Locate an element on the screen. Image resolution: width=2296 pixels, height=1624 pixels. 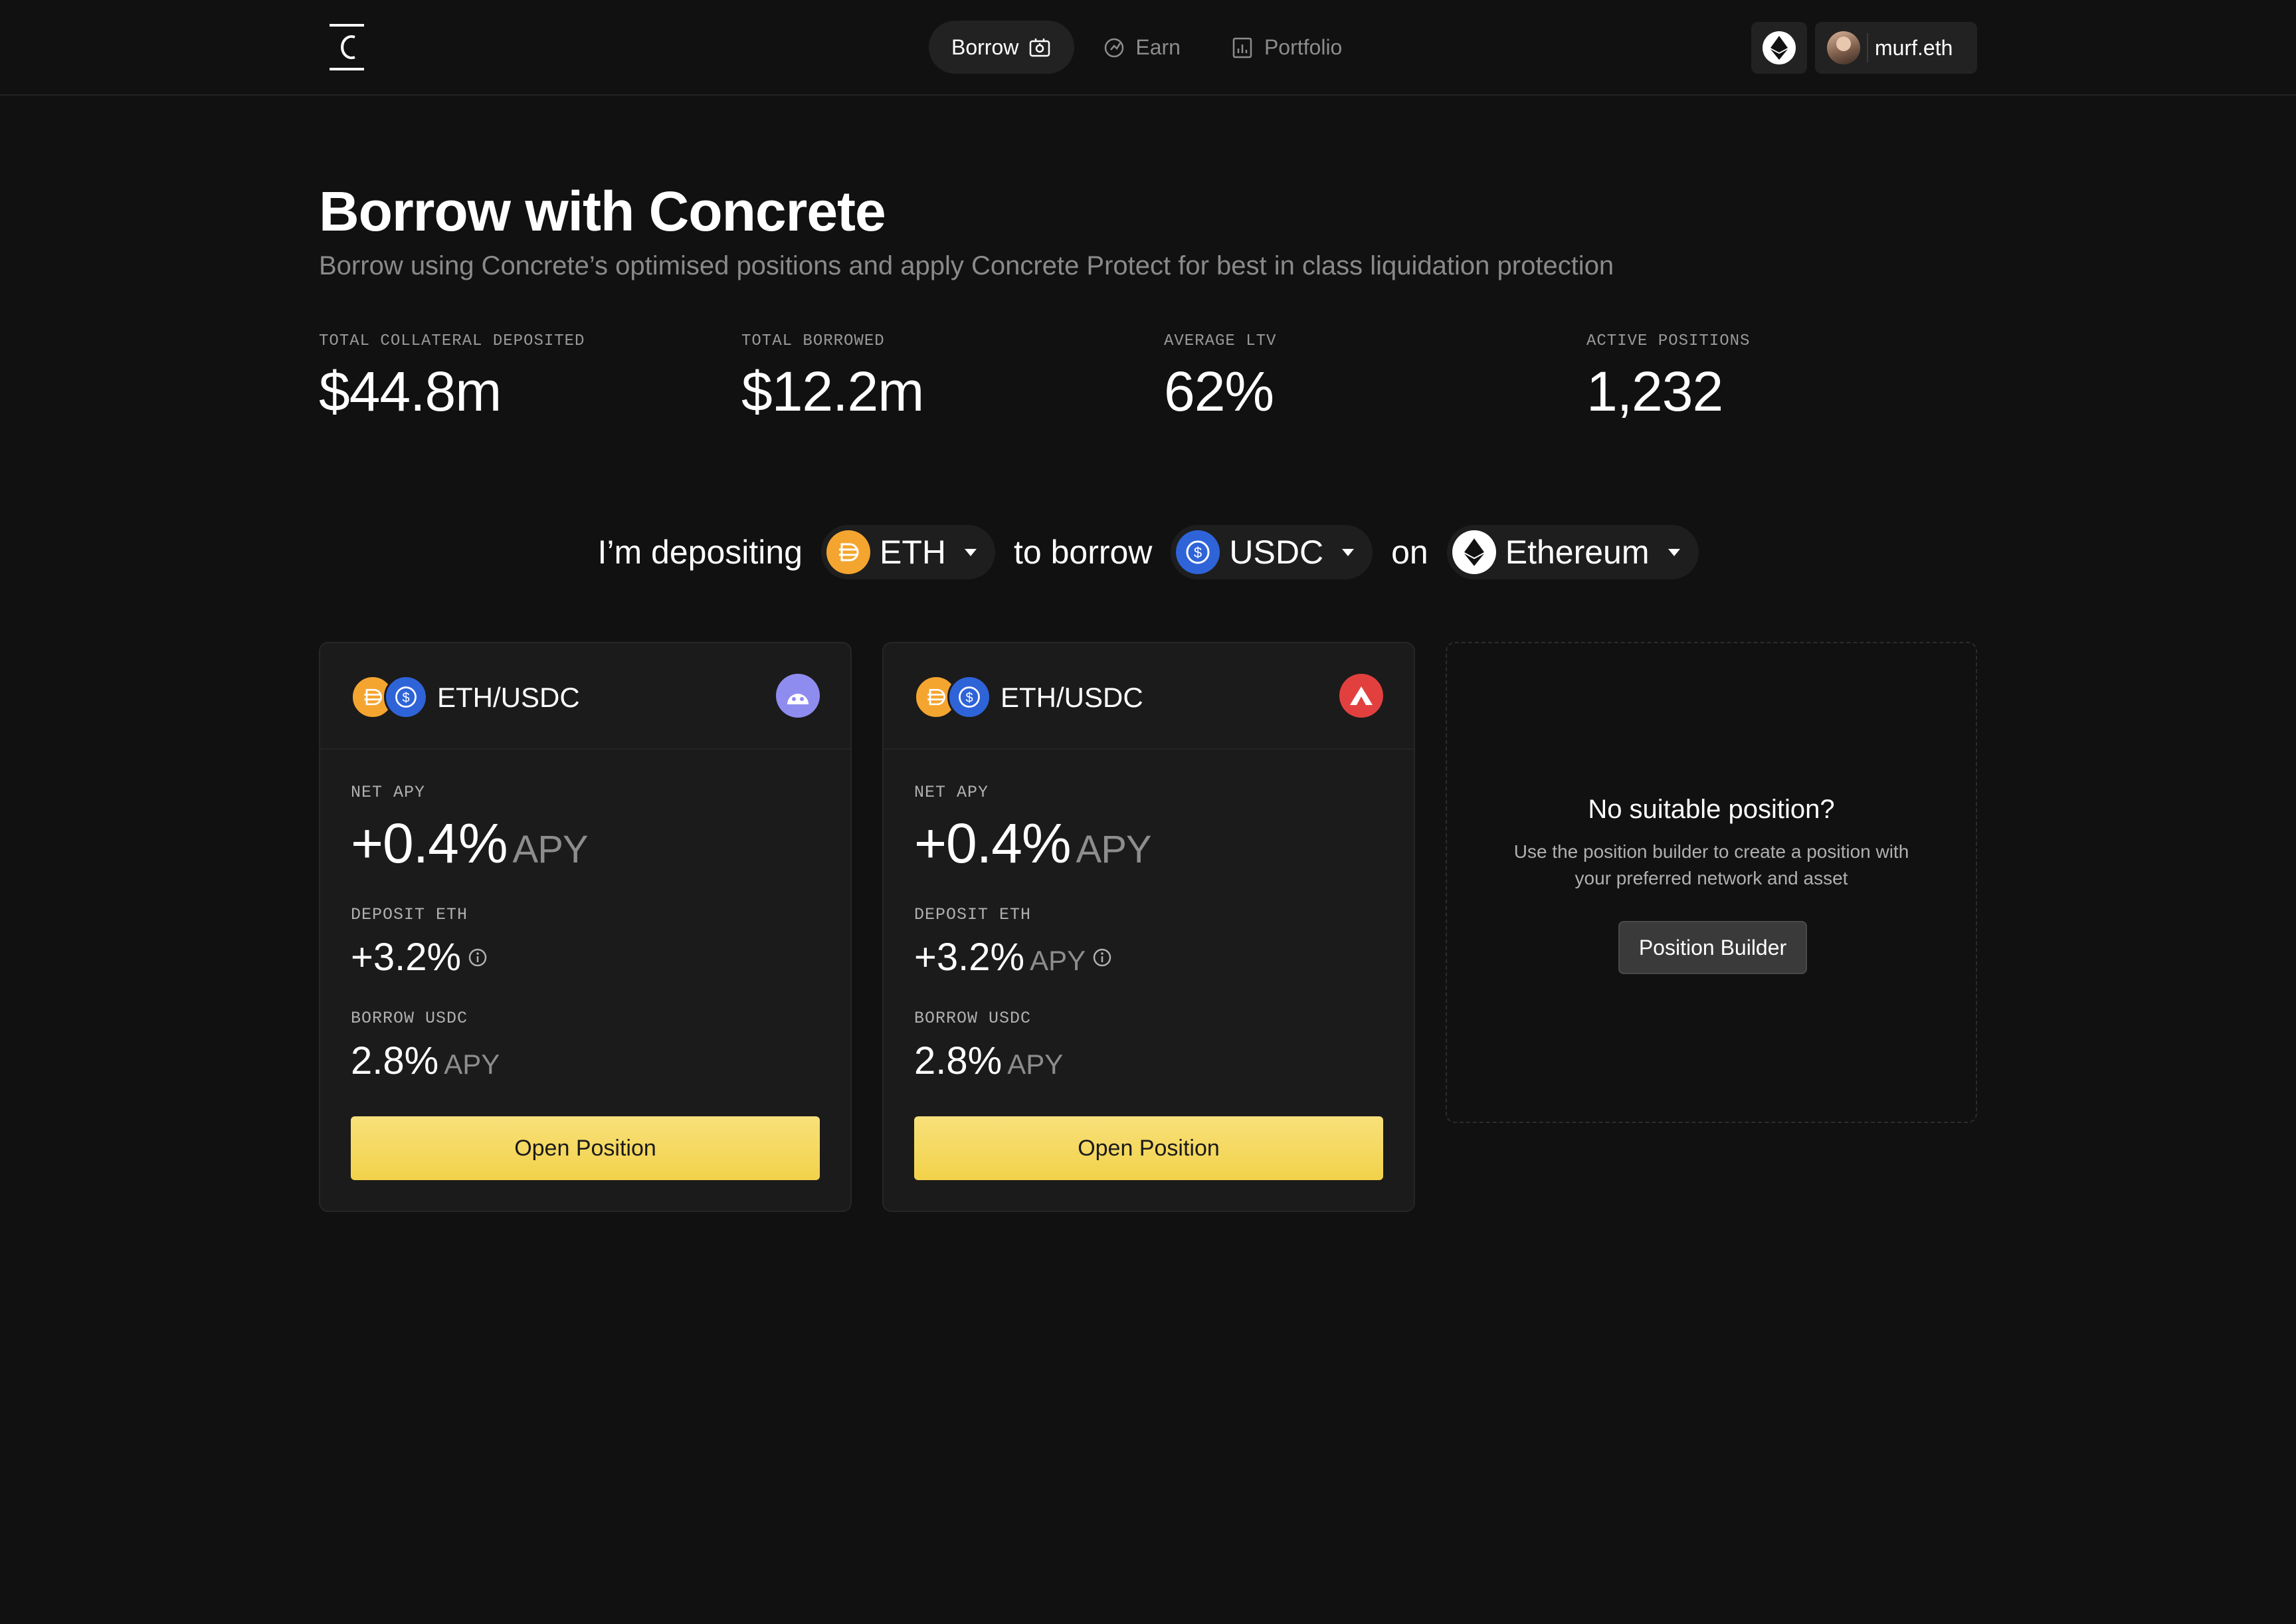
earn-icon is located at coordinates (1114, 48).